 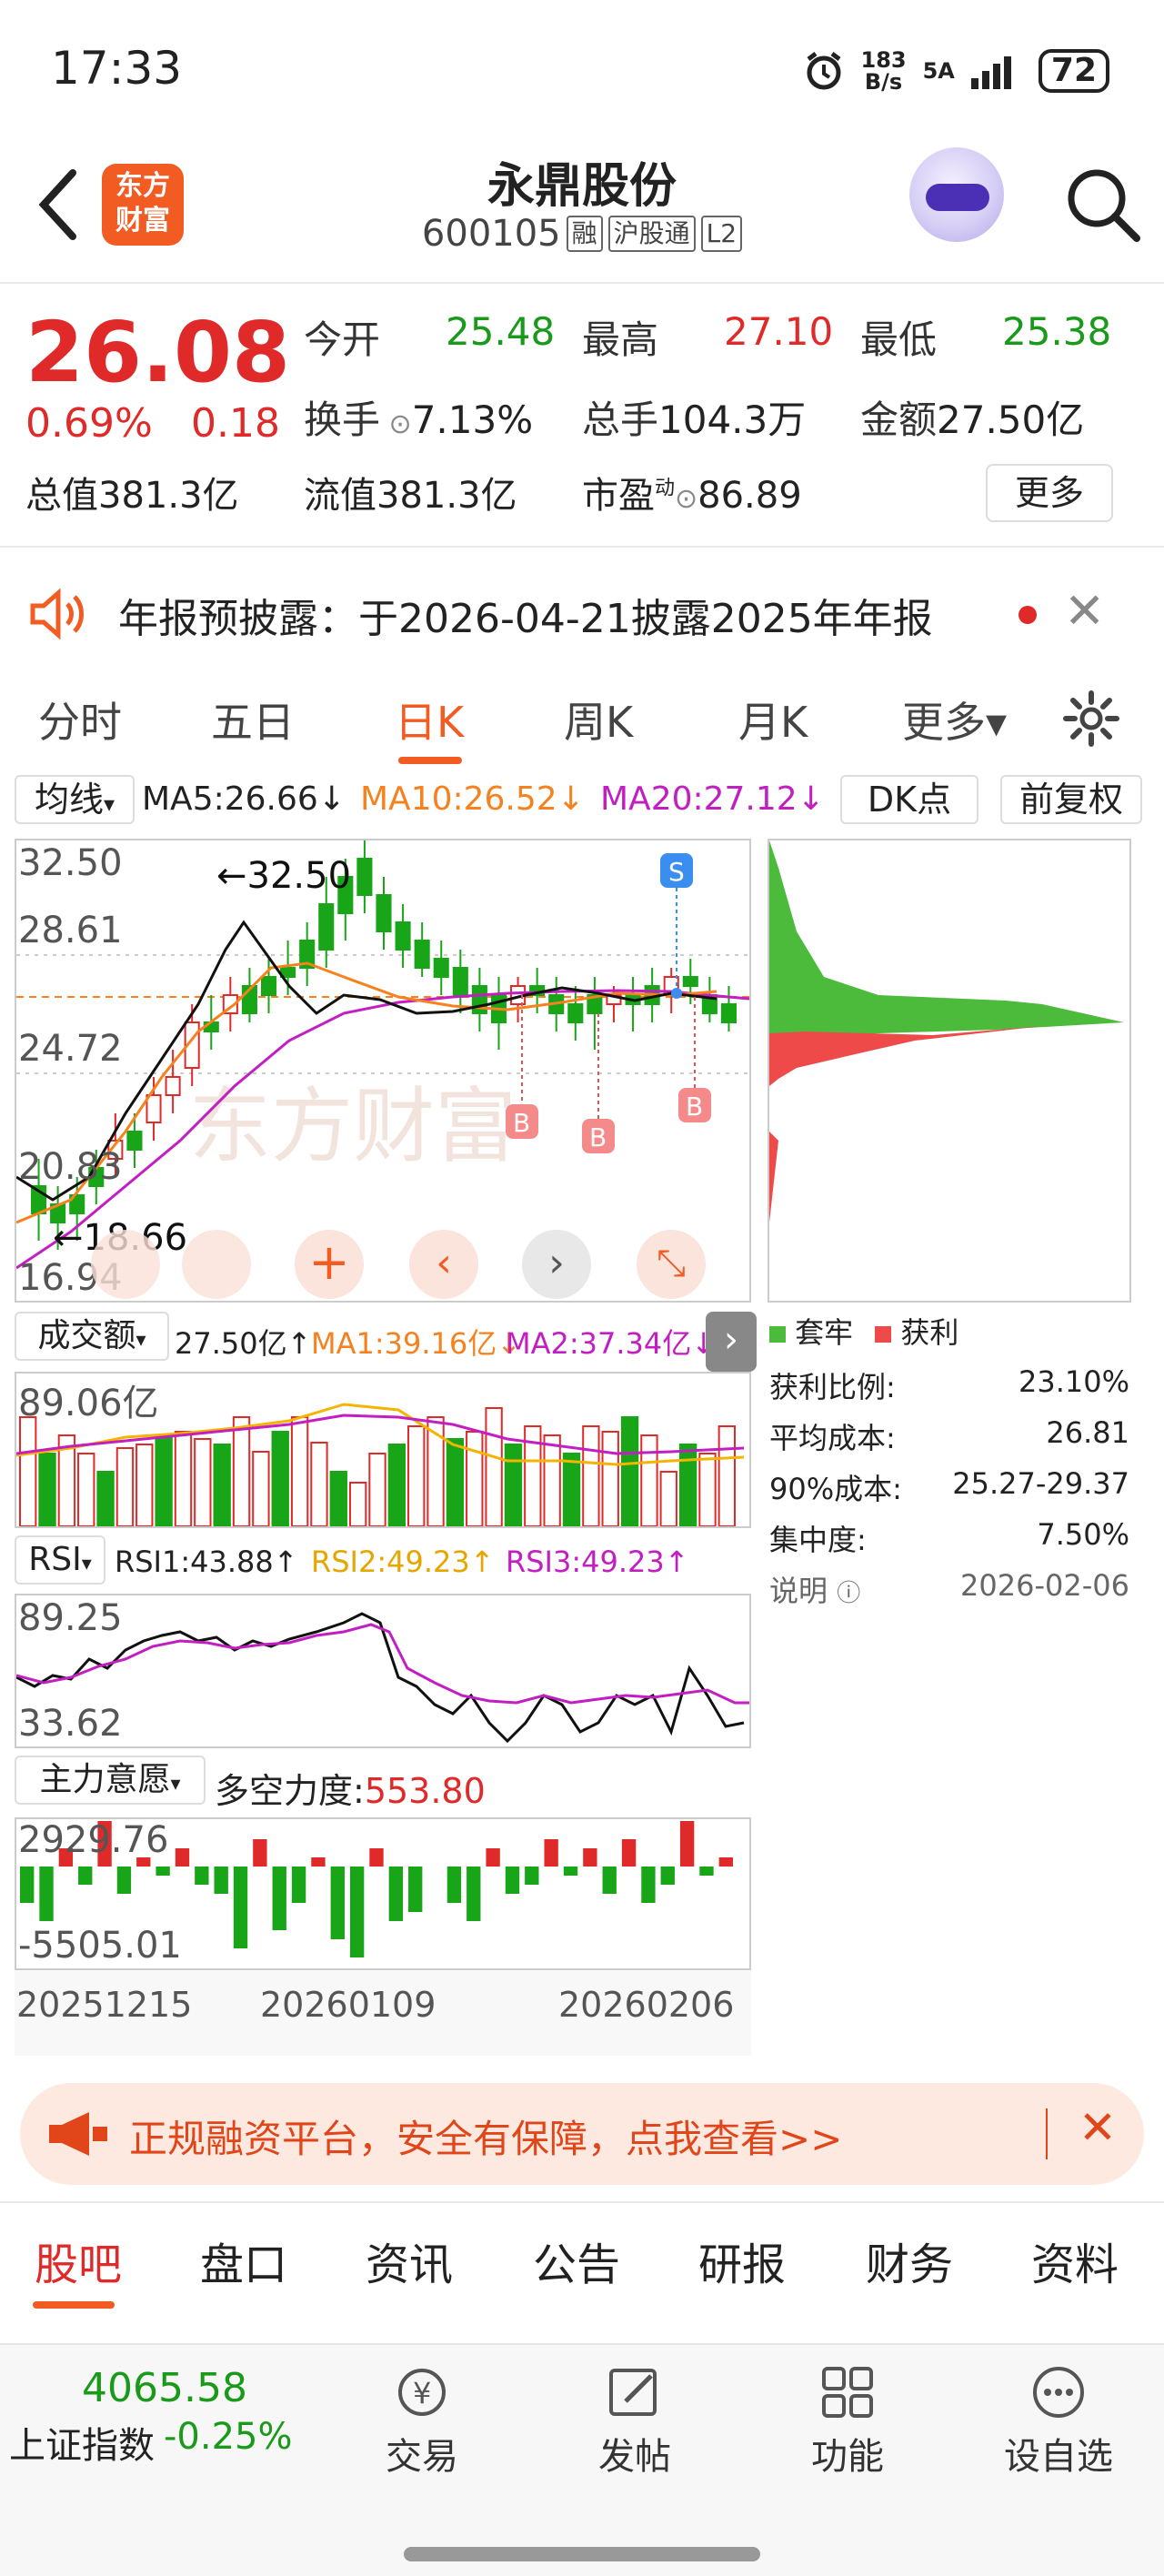 What do you see at coordinates (848, 2421) in the screenshot?
I see `nav-functions: 功能` at bounding box center [848, 2421].